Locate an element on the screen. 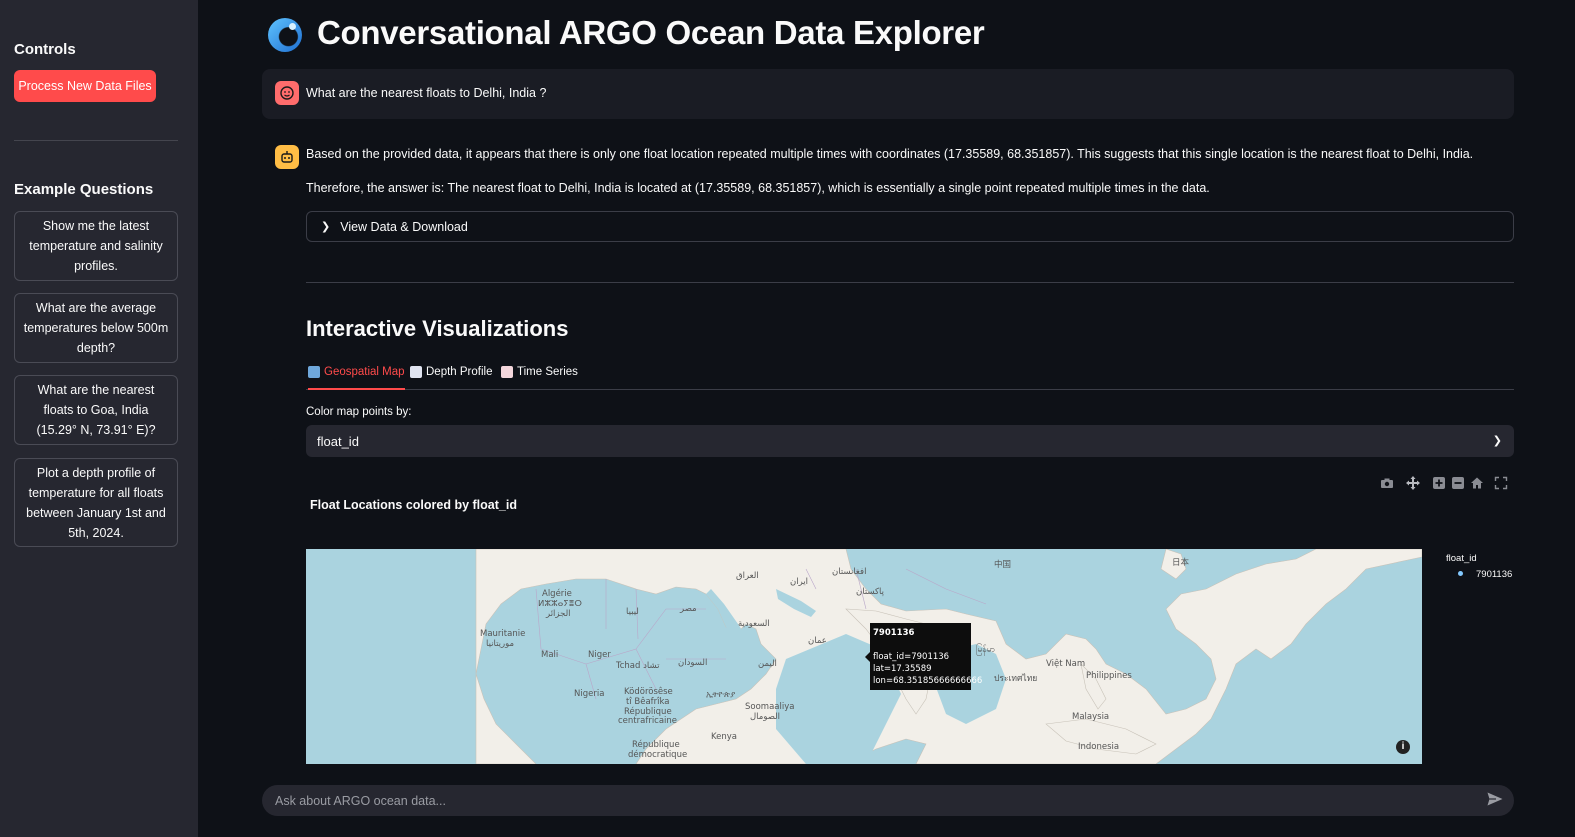  color-select-label: Color map points by: is located at coordinates (359, 412).